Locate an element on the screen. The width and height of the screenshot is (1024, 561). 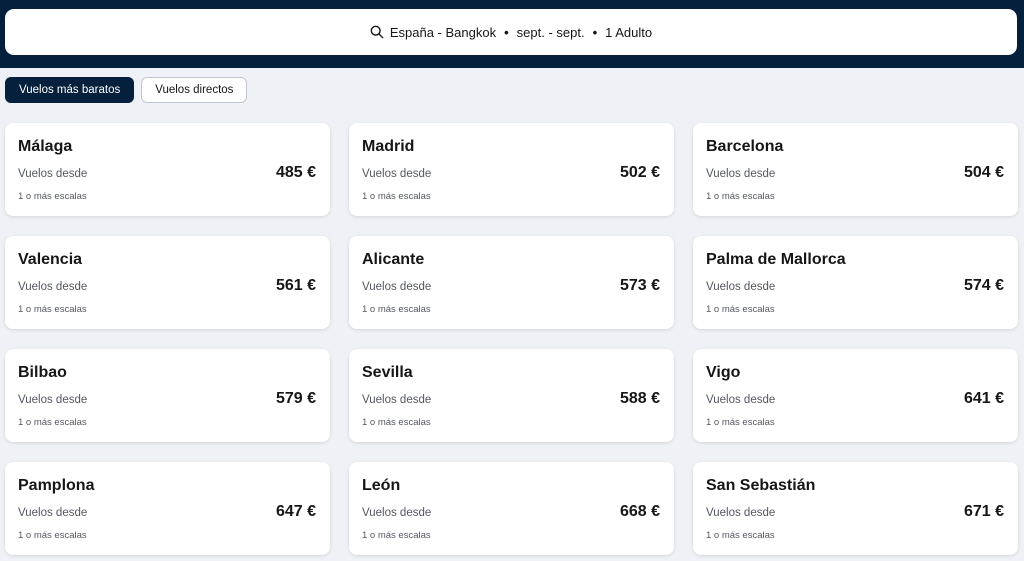
destination-price: 504 € is located at coordinates (983, 172).